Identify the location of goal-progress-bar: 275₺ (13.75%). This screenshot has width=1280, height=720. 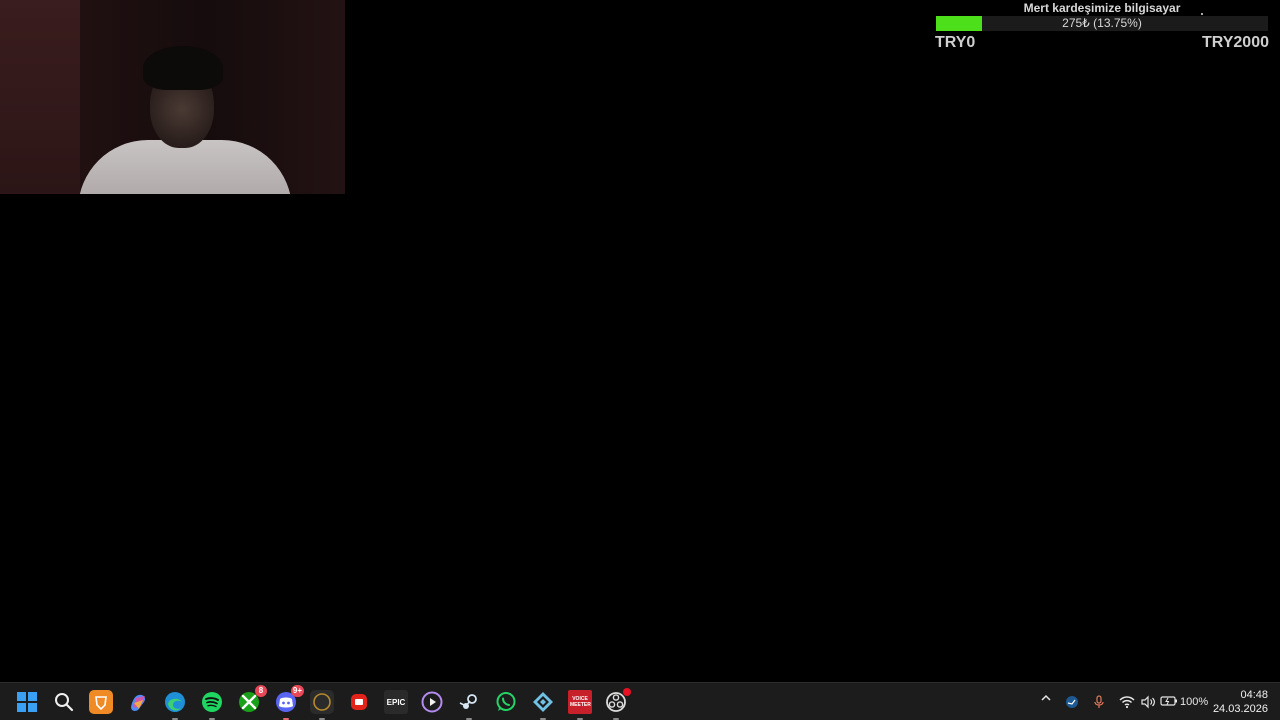
(1102, 23).